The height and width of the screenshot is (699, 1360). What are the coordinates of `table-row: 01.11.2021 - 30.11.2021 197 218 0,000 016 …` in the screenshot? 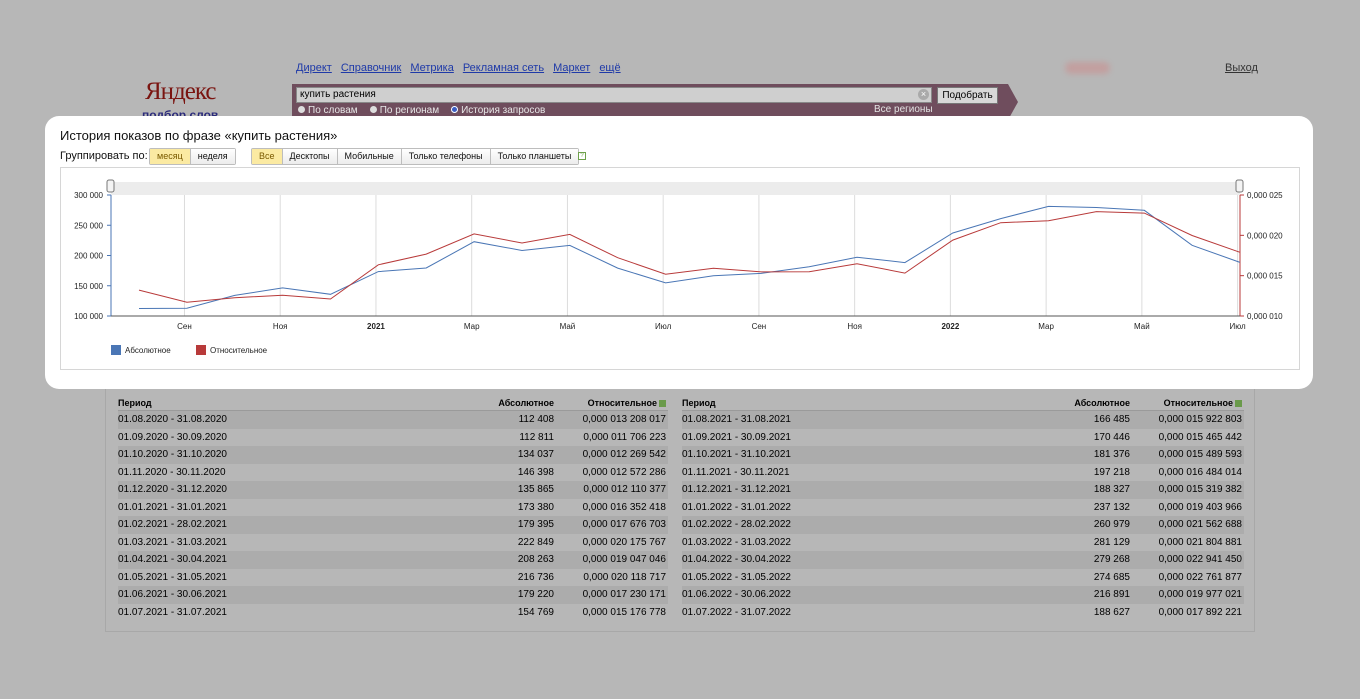 It's located at (963, 473).